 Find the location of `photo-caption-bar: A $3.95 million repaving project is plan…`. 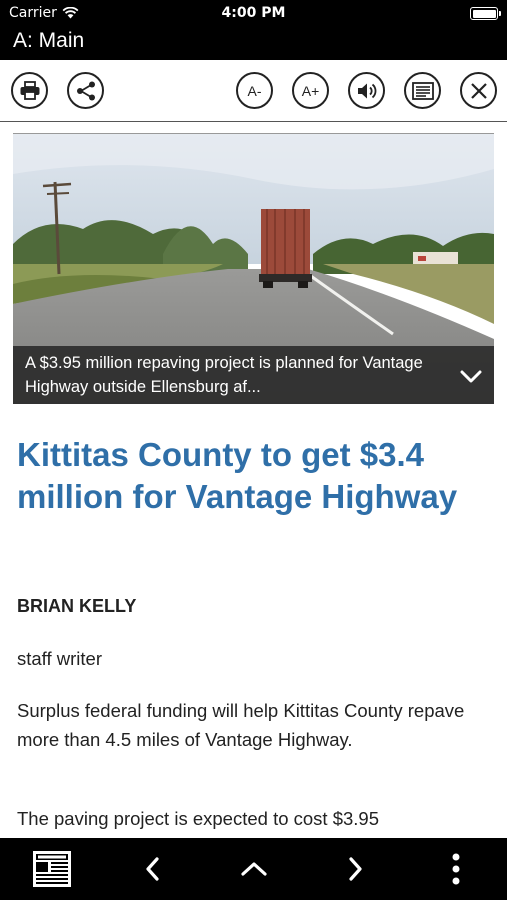

photo-caption-bar: A $3.95 million repaving project is plan… is located at coordinates (253, 375).